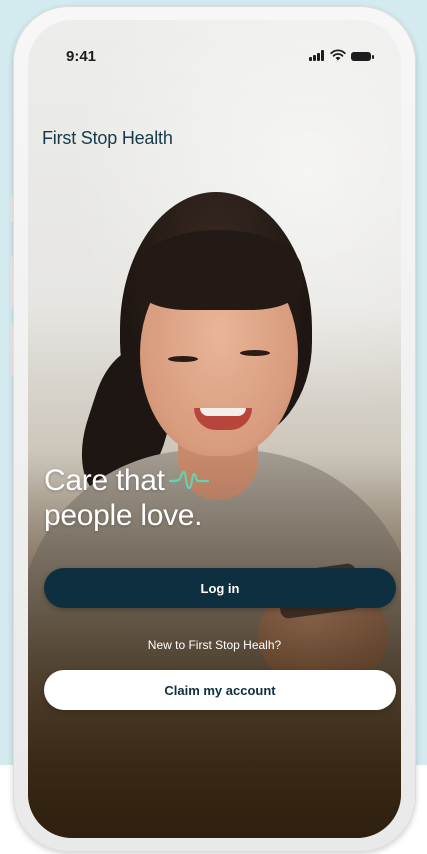  Describe the element at coordinates (12, 209) in the screenshot. I see `side-button-silent` at that location.